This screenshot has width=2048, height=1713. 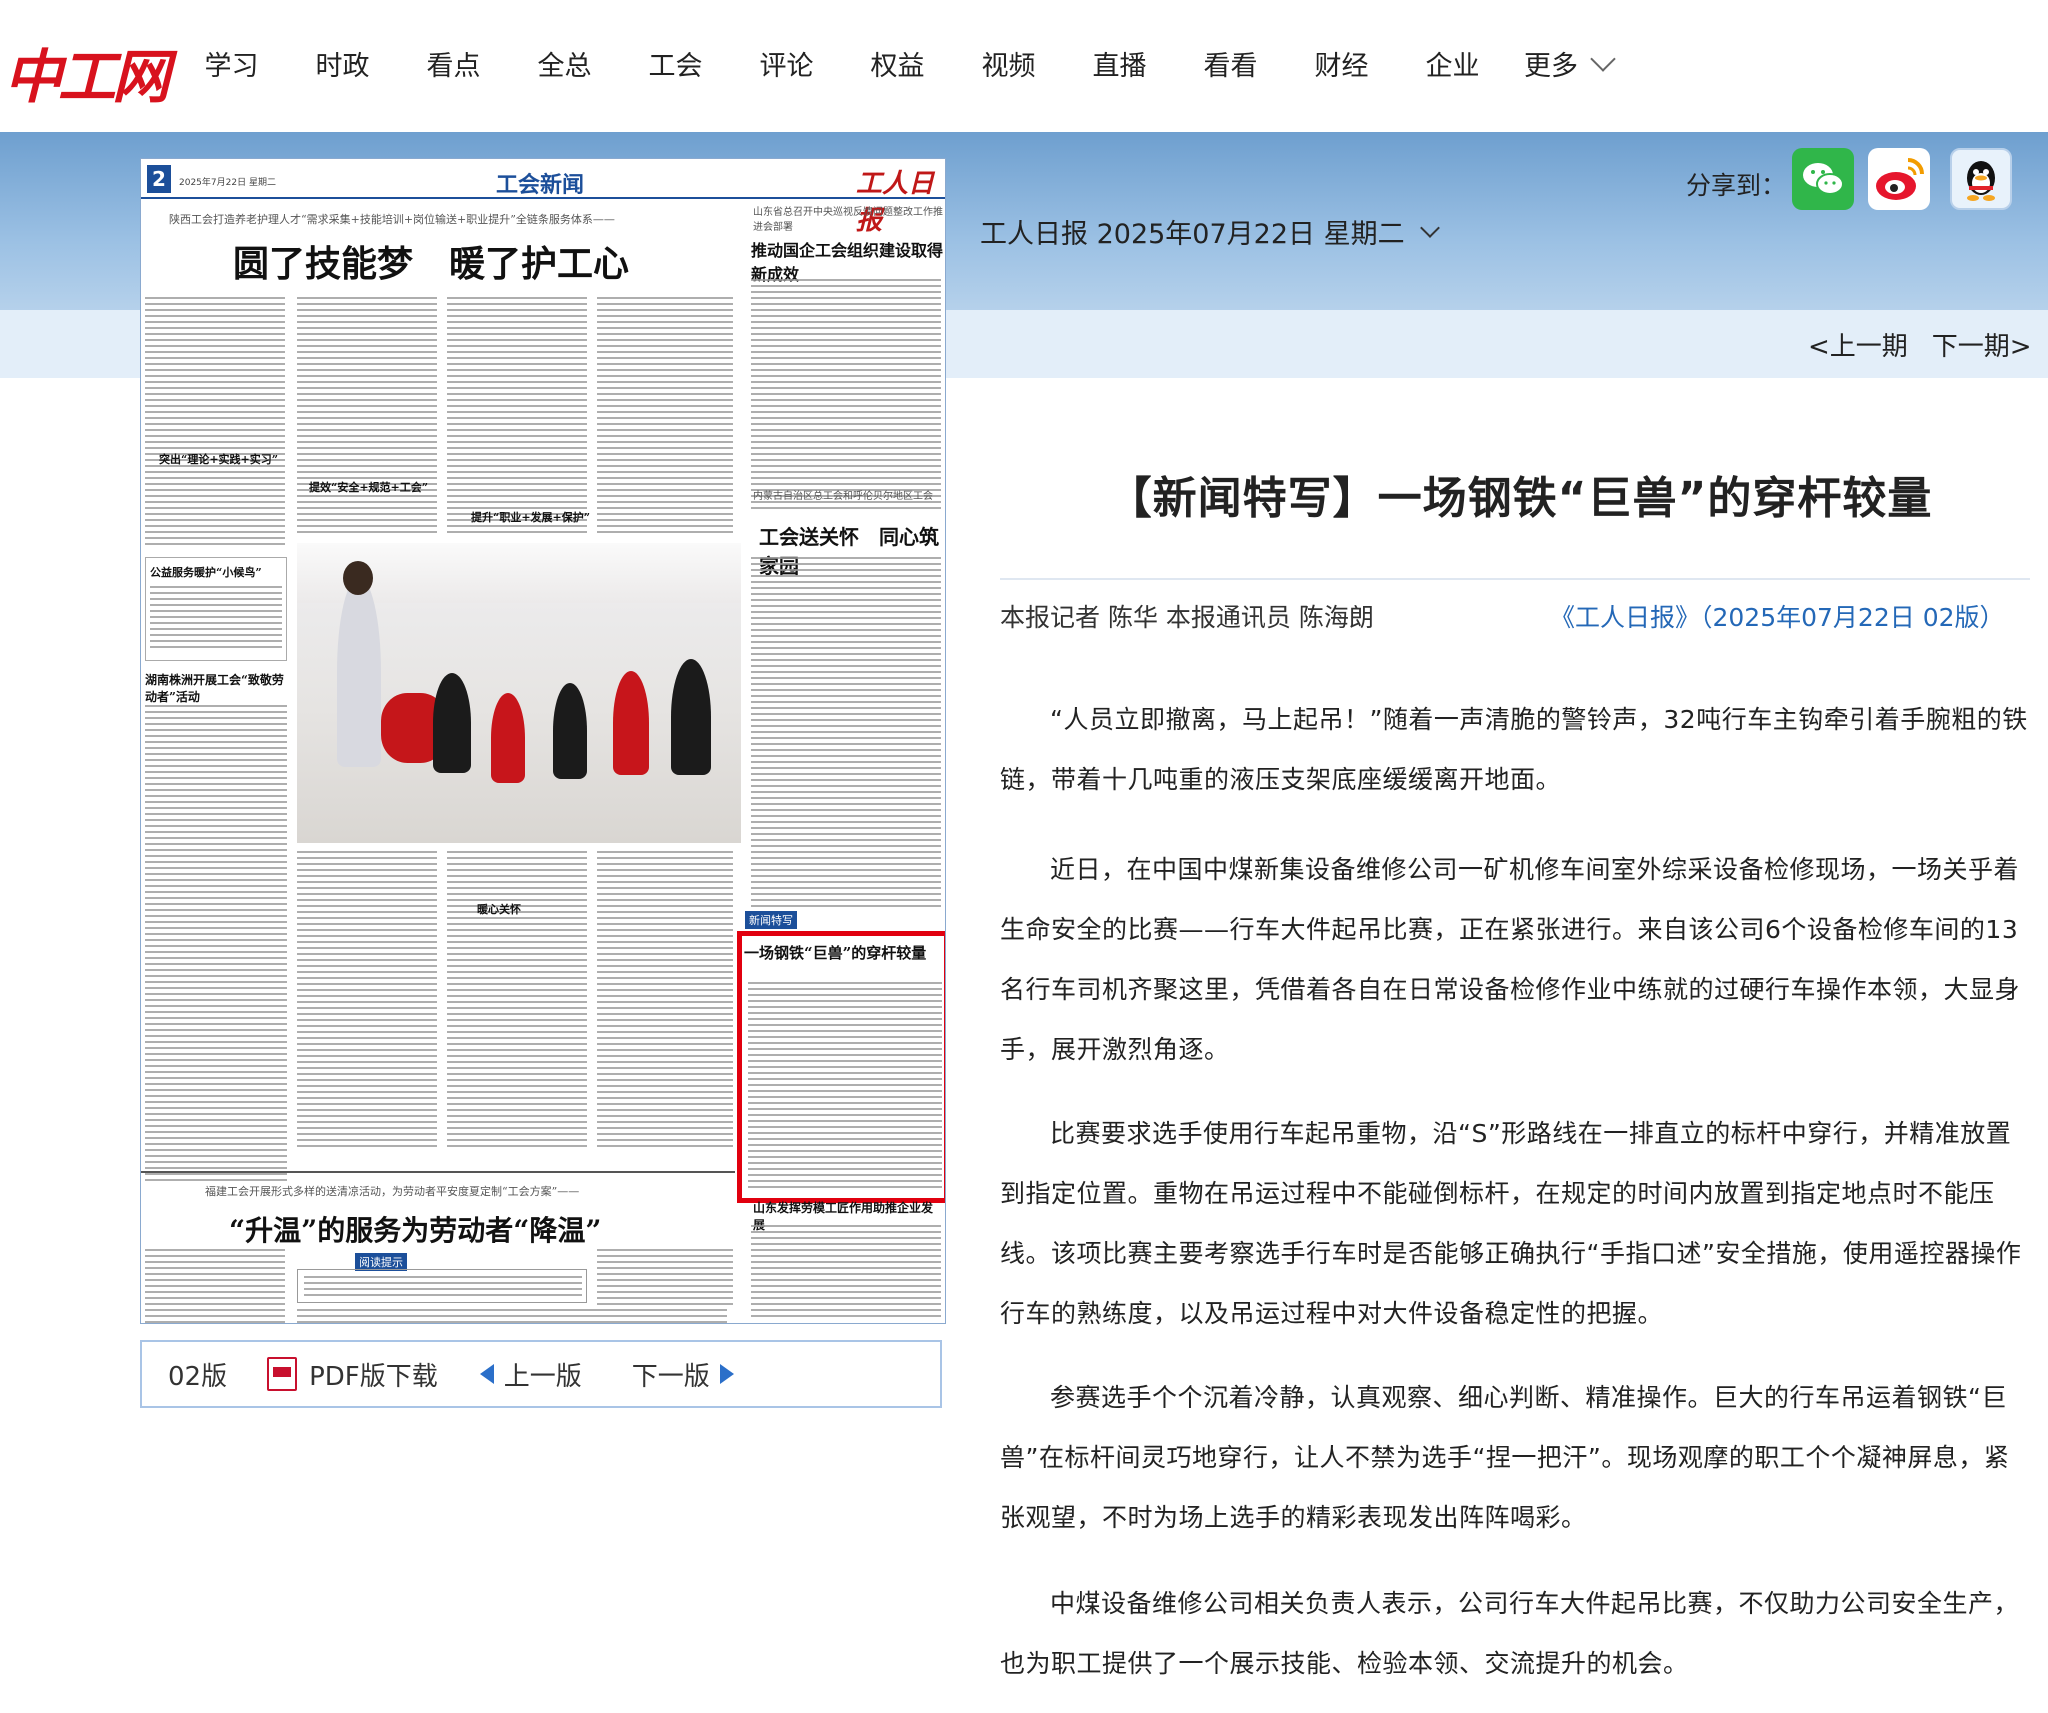 What do you see at coordinates (1008, 63) in the screenshot?
I see `nav-item-shipin: 视频` at bounding box center [1008, 63].